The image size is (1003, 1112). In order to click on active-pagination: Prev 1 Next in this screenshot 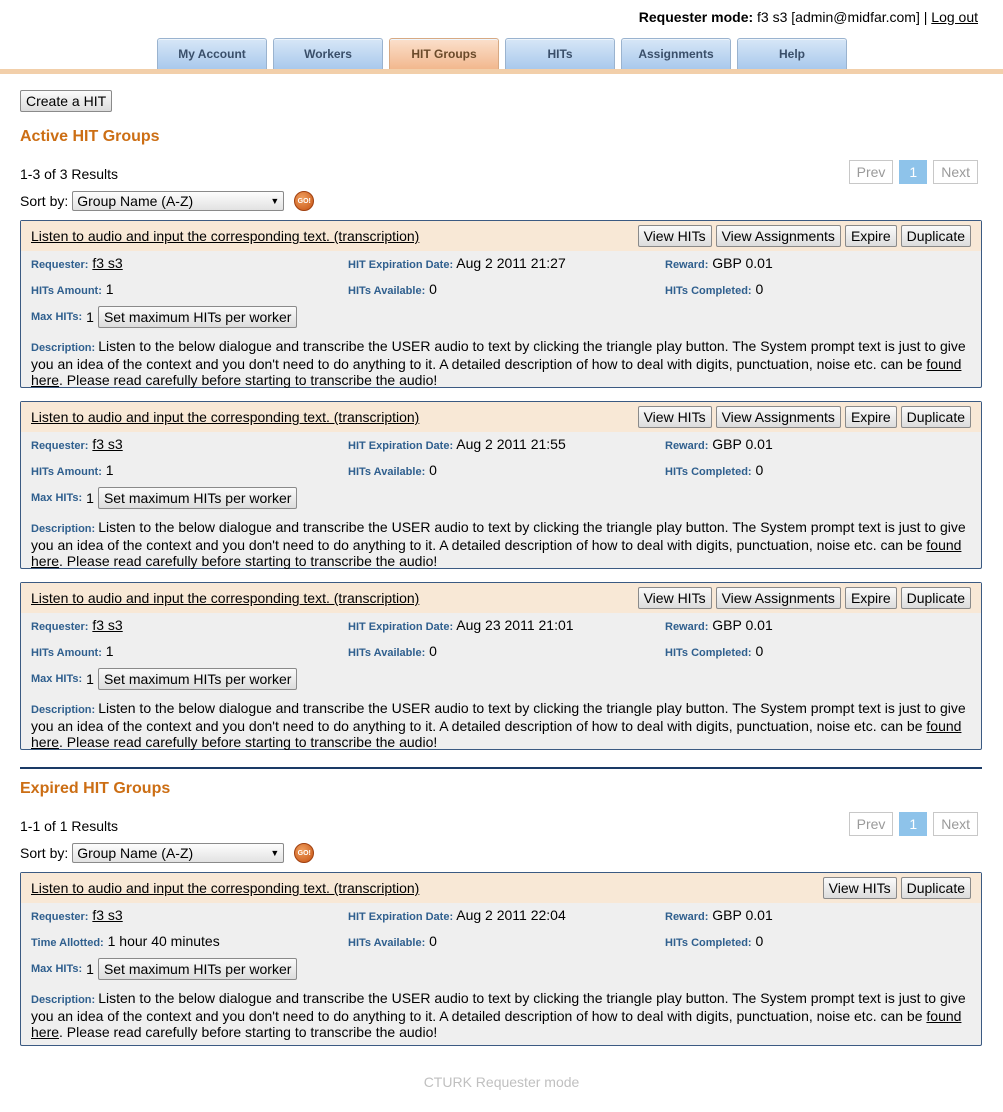, I will do `click(913, 172)`.